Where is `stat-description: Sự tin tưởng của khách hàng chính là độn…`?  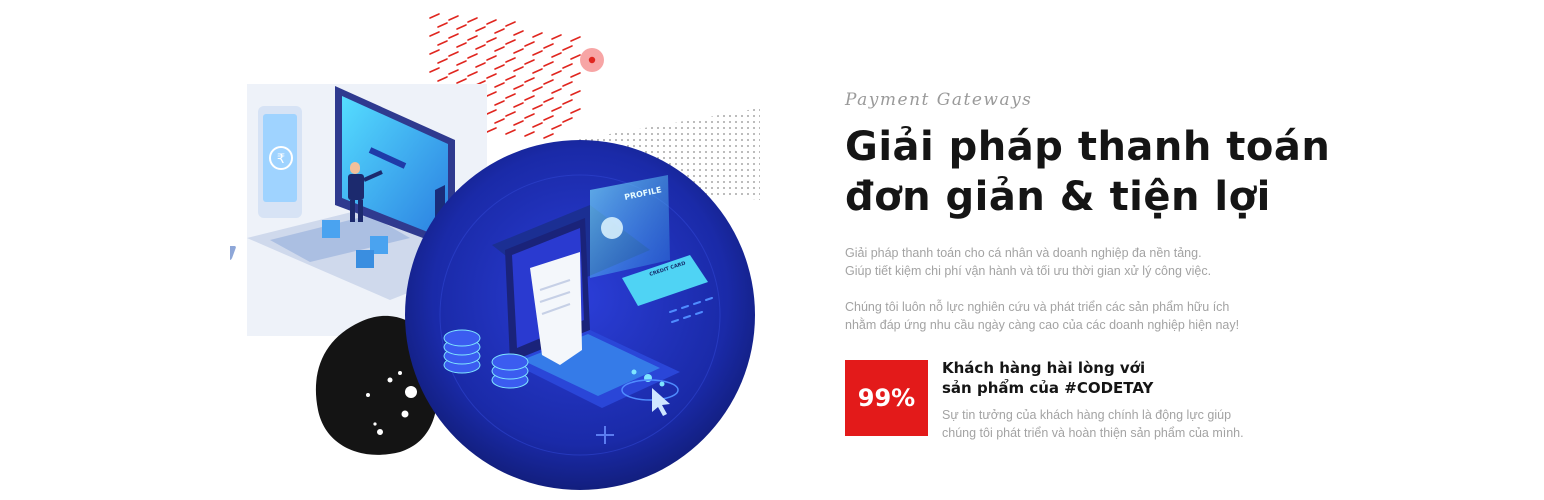
stat-description: Sự tin tưởng của khách hàng chính là độn… is located at coordinates (1182, 424).